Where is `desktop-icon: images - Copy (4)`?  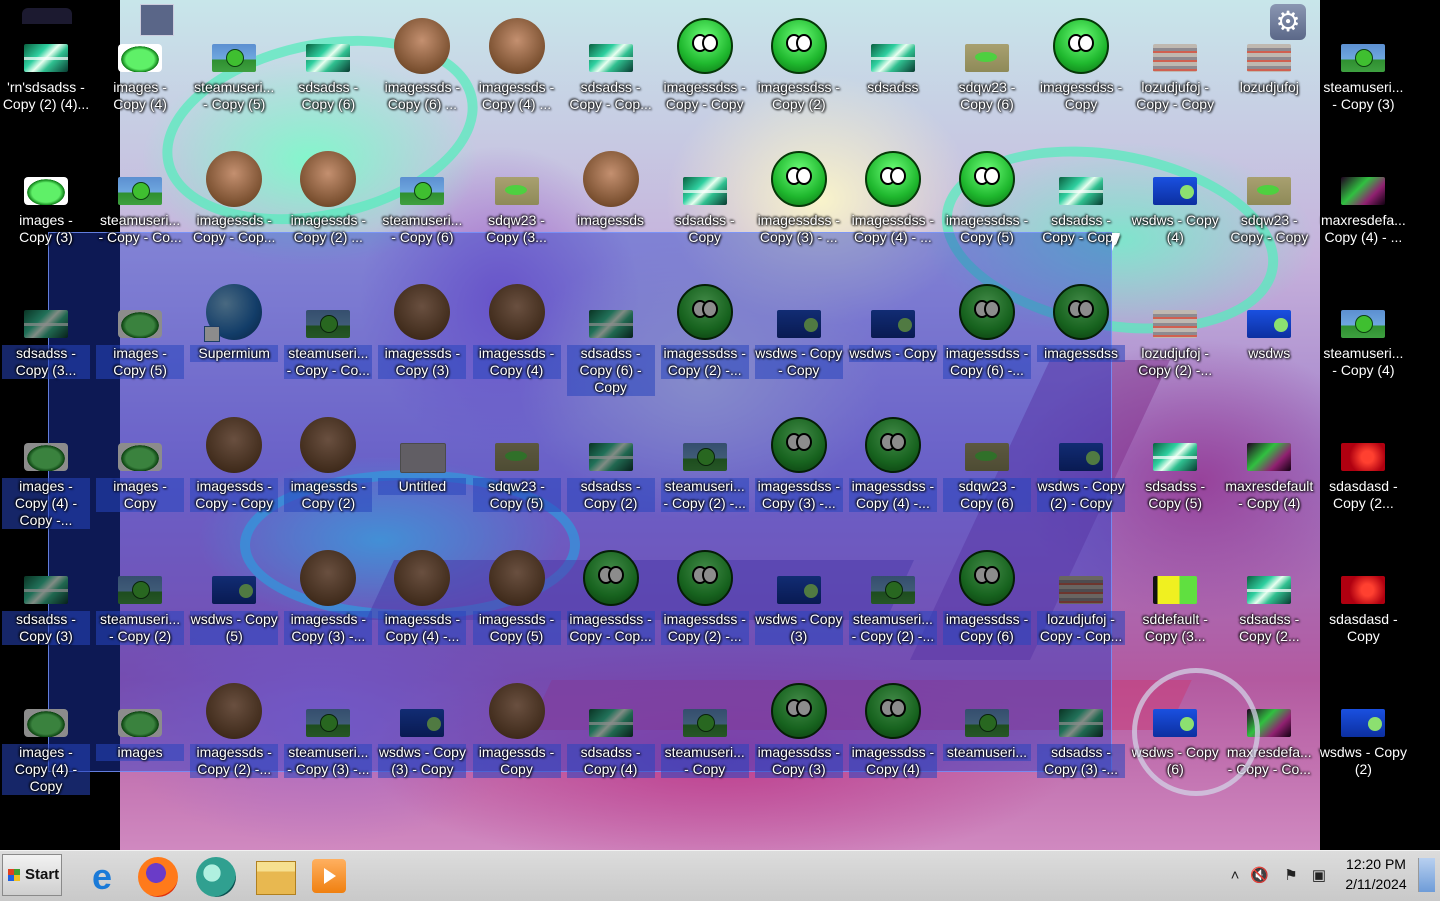
desktop-icon: images - Copy (4) is located at coordinates (140, 72).